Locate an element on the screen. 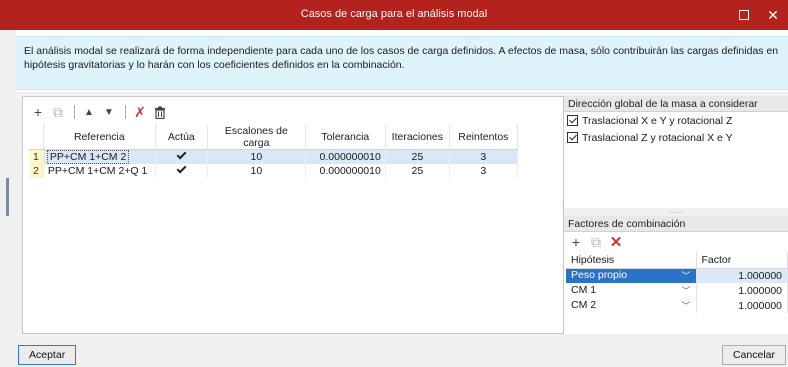  combination-row: CM 2 ﹀ 1.000000 is located at coordinates (677, 305).